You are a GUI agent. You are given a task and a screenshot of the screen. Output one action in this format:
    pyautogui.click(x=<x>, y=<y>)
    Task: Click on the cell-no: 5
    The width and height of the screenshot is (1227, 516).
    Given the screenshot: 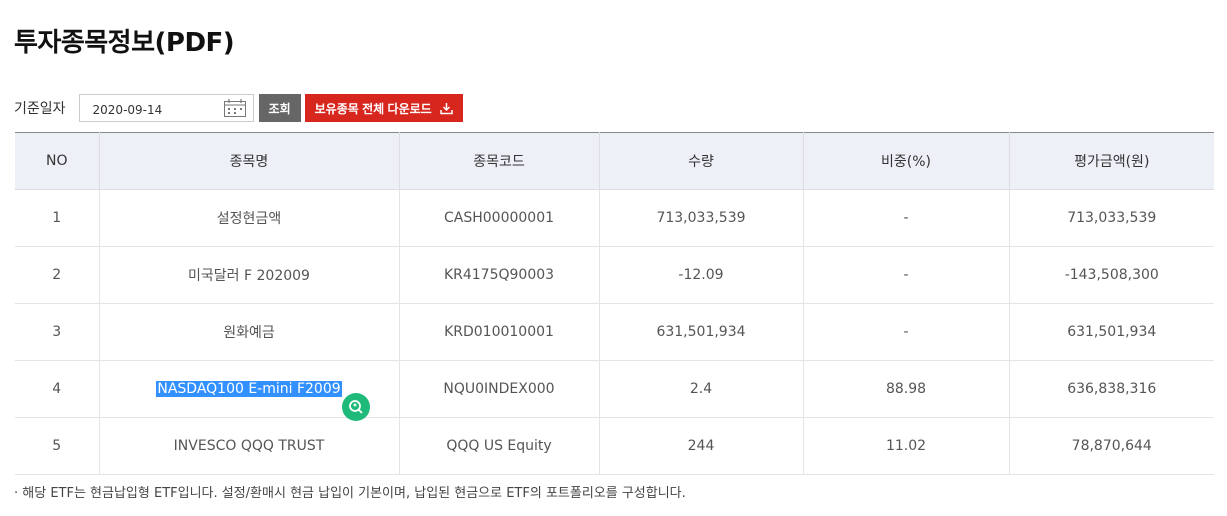 What is the action you would take?
    pyautogui.click(x=57, y=446)
    